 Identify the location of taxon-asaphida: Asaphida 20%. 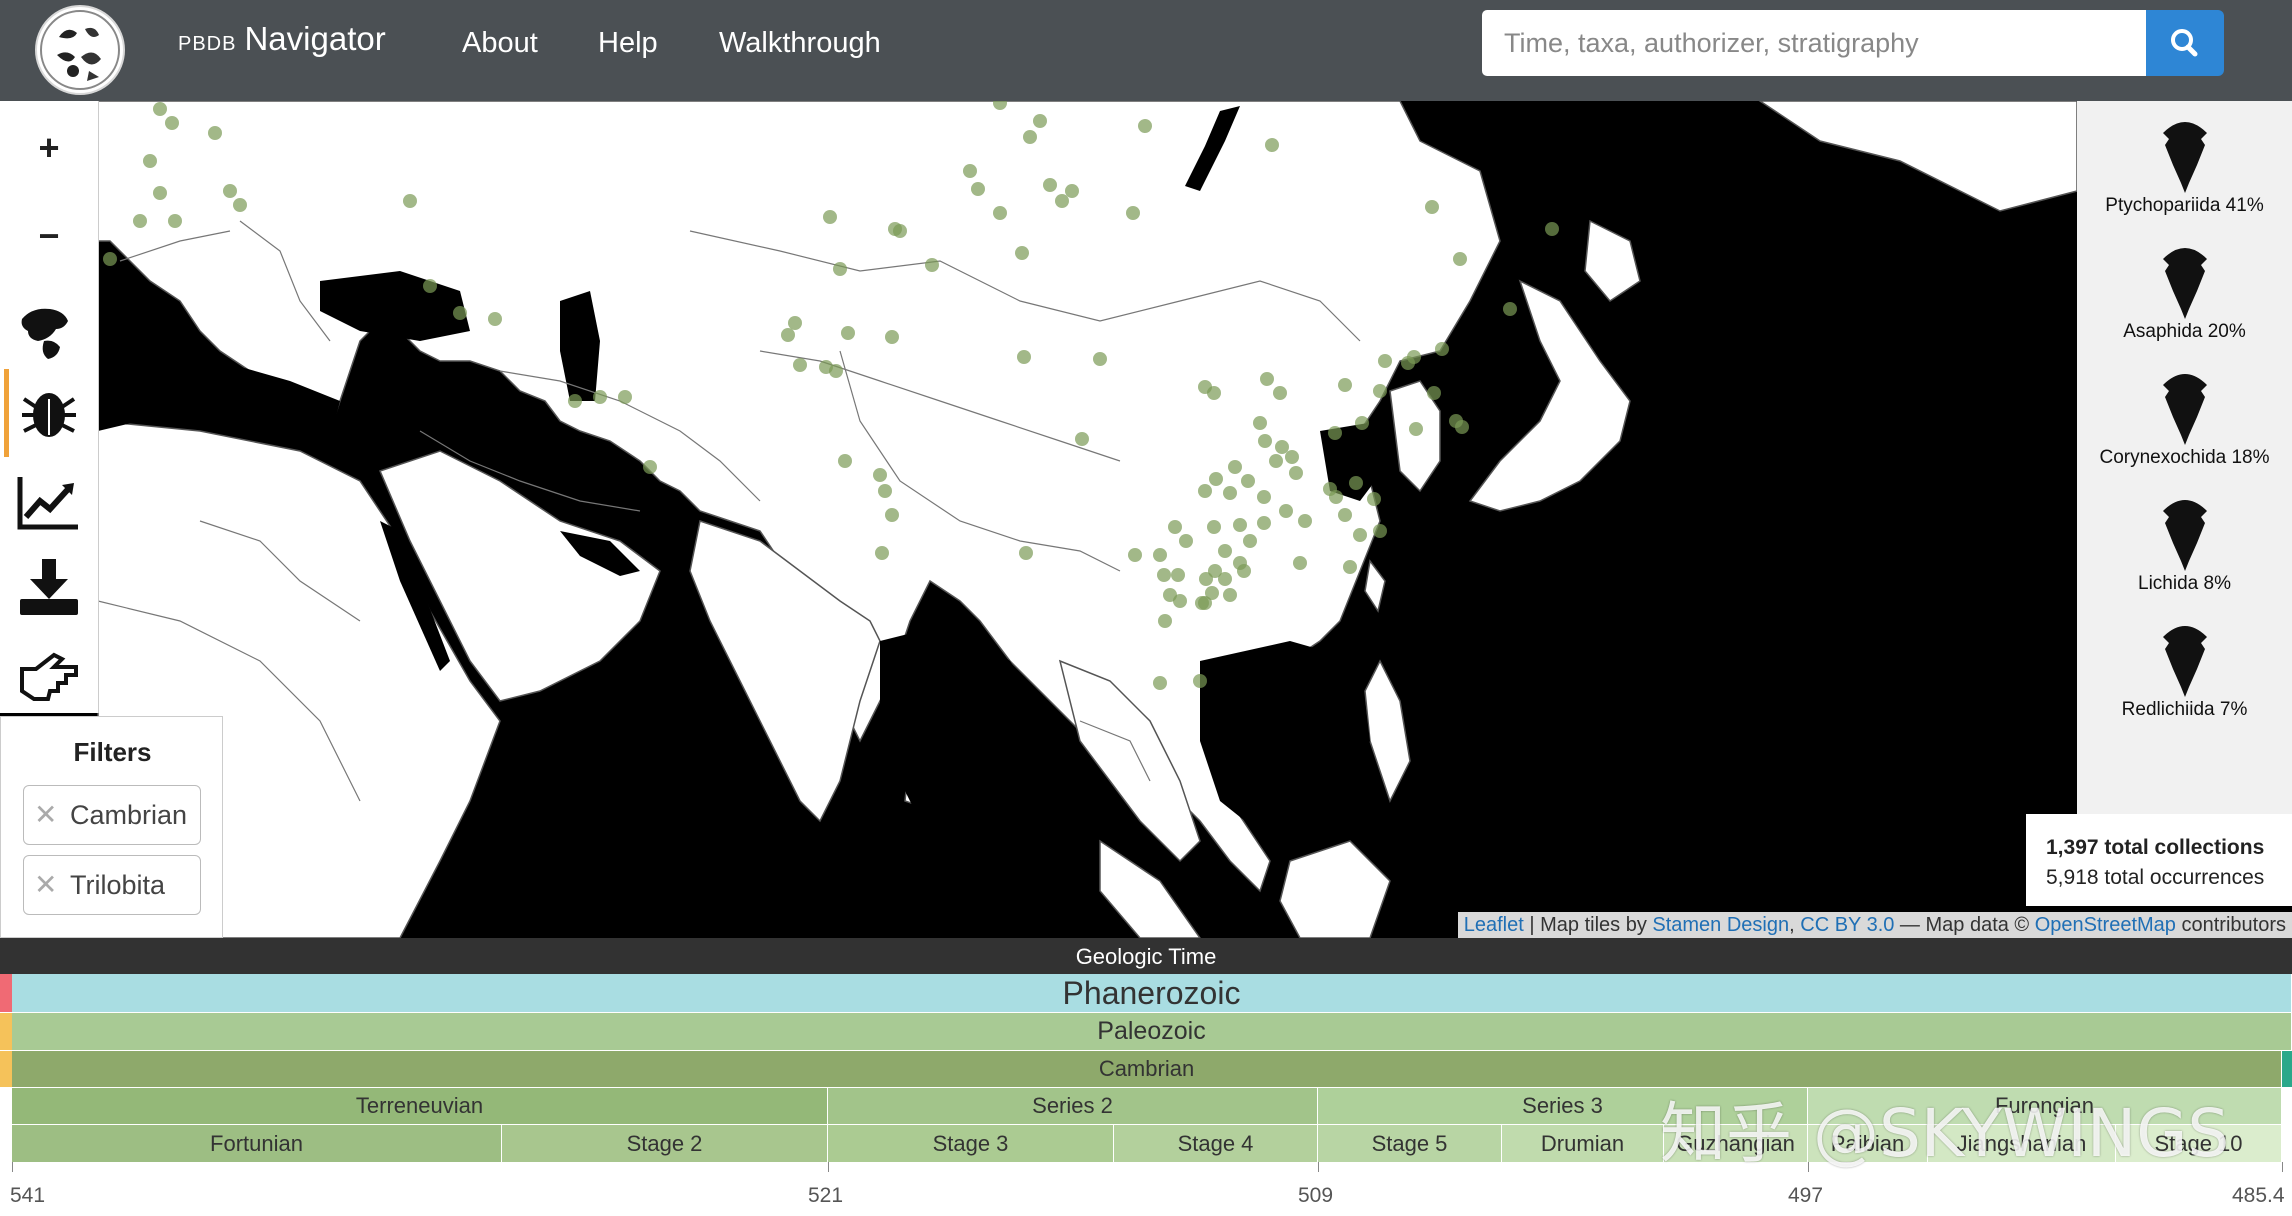
(2184, 293).